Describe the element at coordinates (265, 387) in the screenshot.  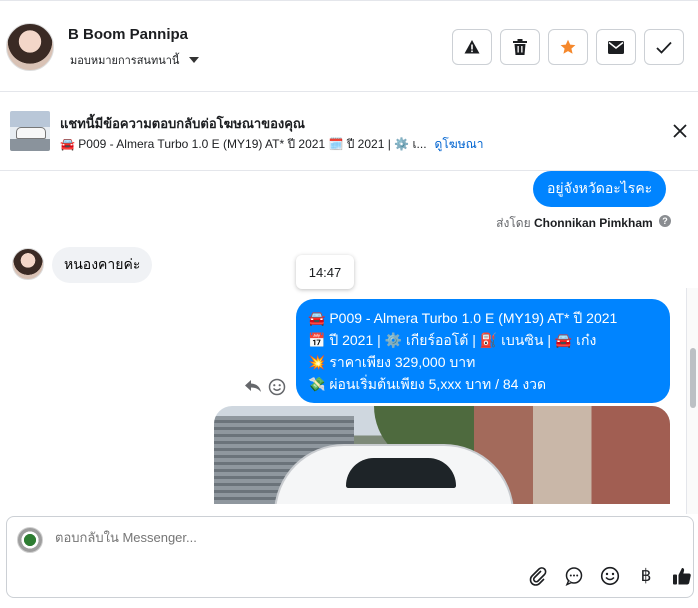
I see `message-actions` at that location.